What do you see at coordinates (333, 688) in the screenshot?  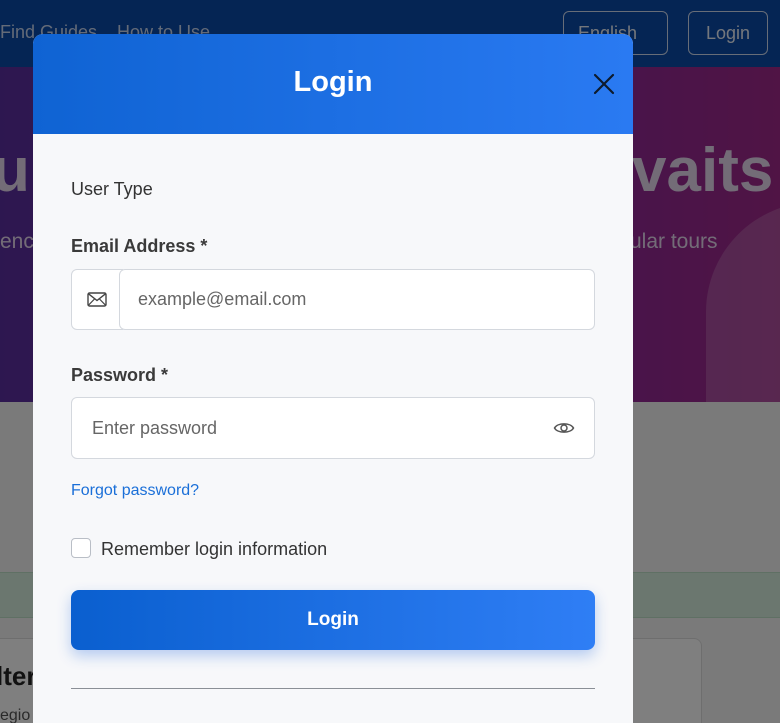 I see `modal-divider` at bounding box center [333, 688].